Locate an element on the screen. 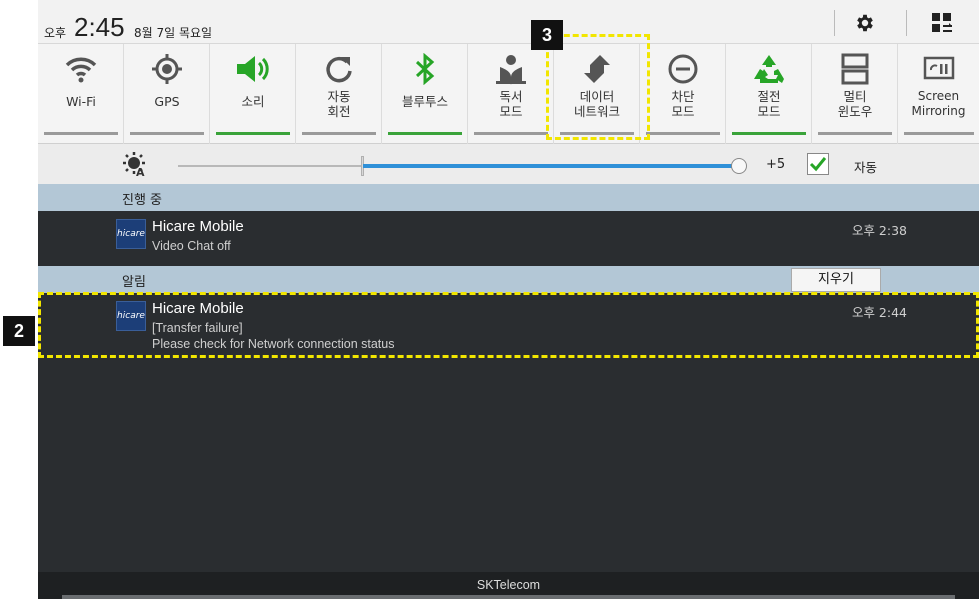 This screenshot has width=979, height=599. tile-gps: GPS is located at coordinates (167, 94).